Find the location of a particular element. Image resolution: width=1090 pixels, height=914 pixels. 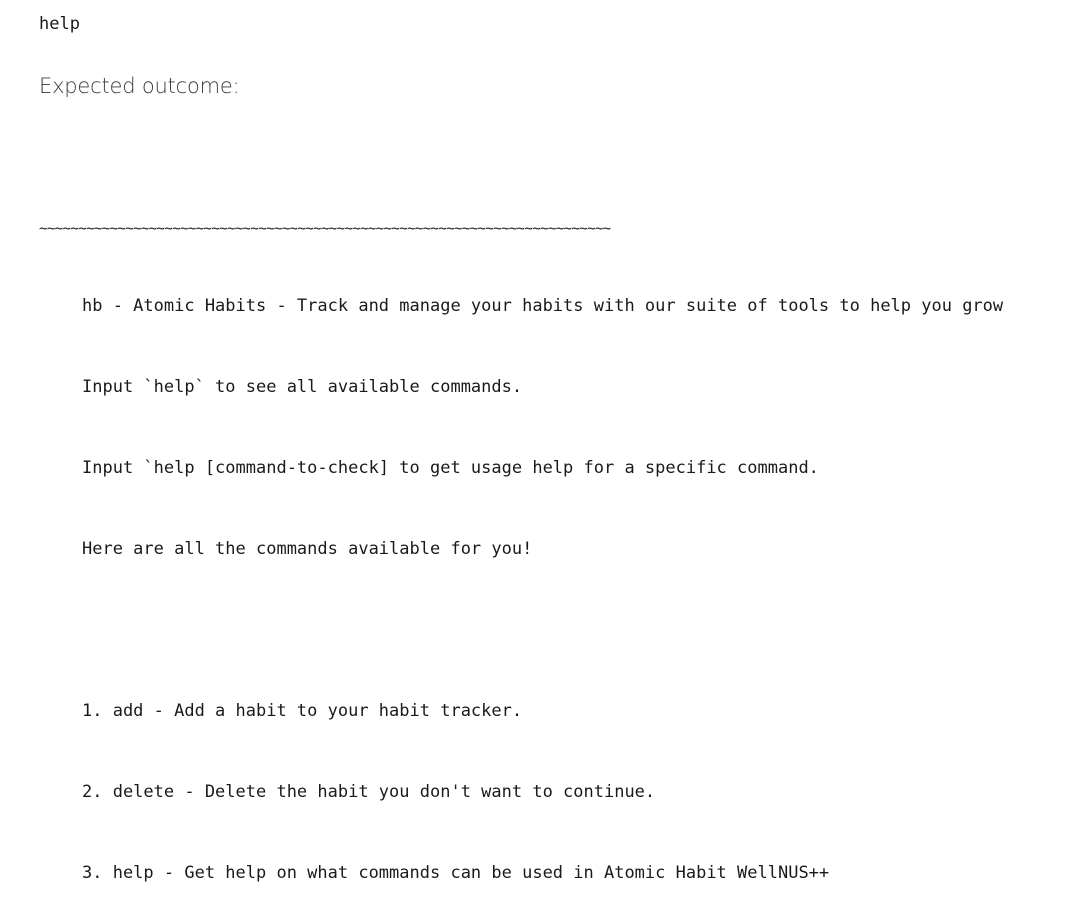

expected-outcome-heading: Expected outcome: is located at coordinates (139, 86).